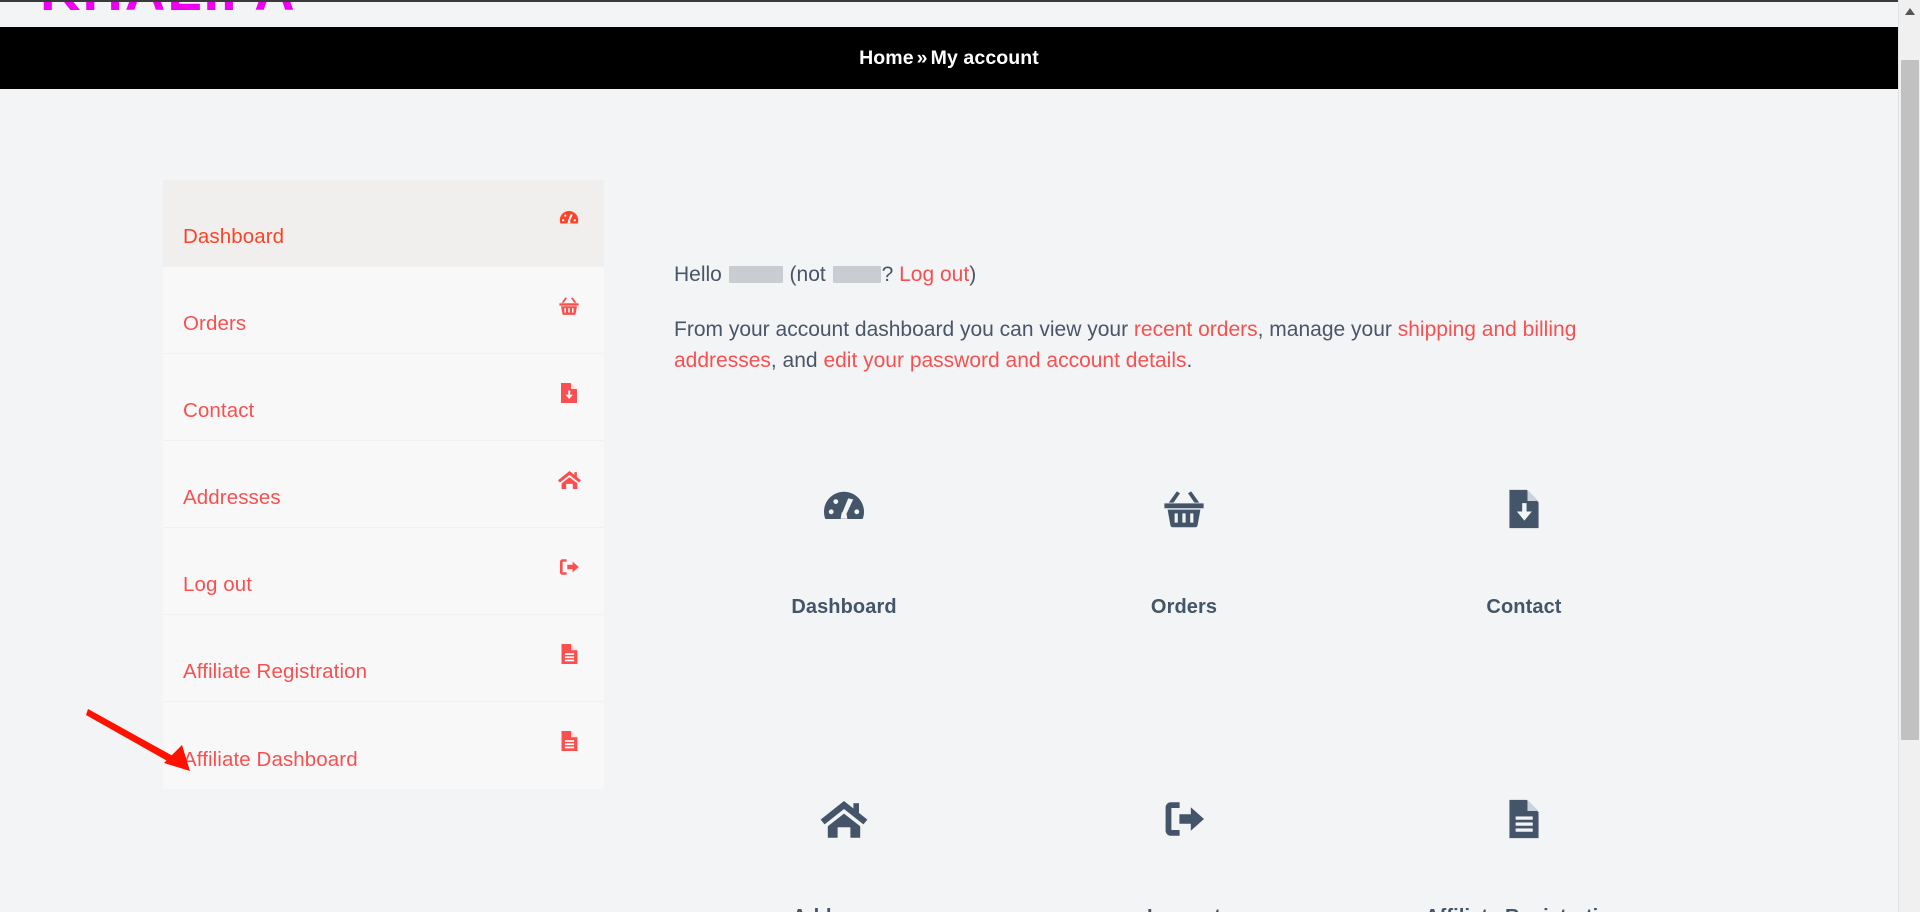 This screenshot has height=912, width=1920. I want to click on page-scrollbar, so click(1909, 456).